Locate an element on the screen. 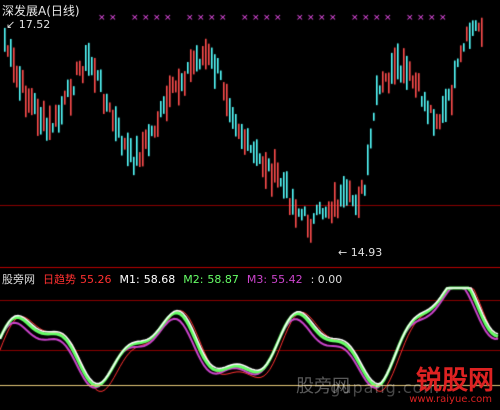 The width and height of the screenshot is (500, 410). trend-label: 日趋势 is located at coordinates (59, 279).